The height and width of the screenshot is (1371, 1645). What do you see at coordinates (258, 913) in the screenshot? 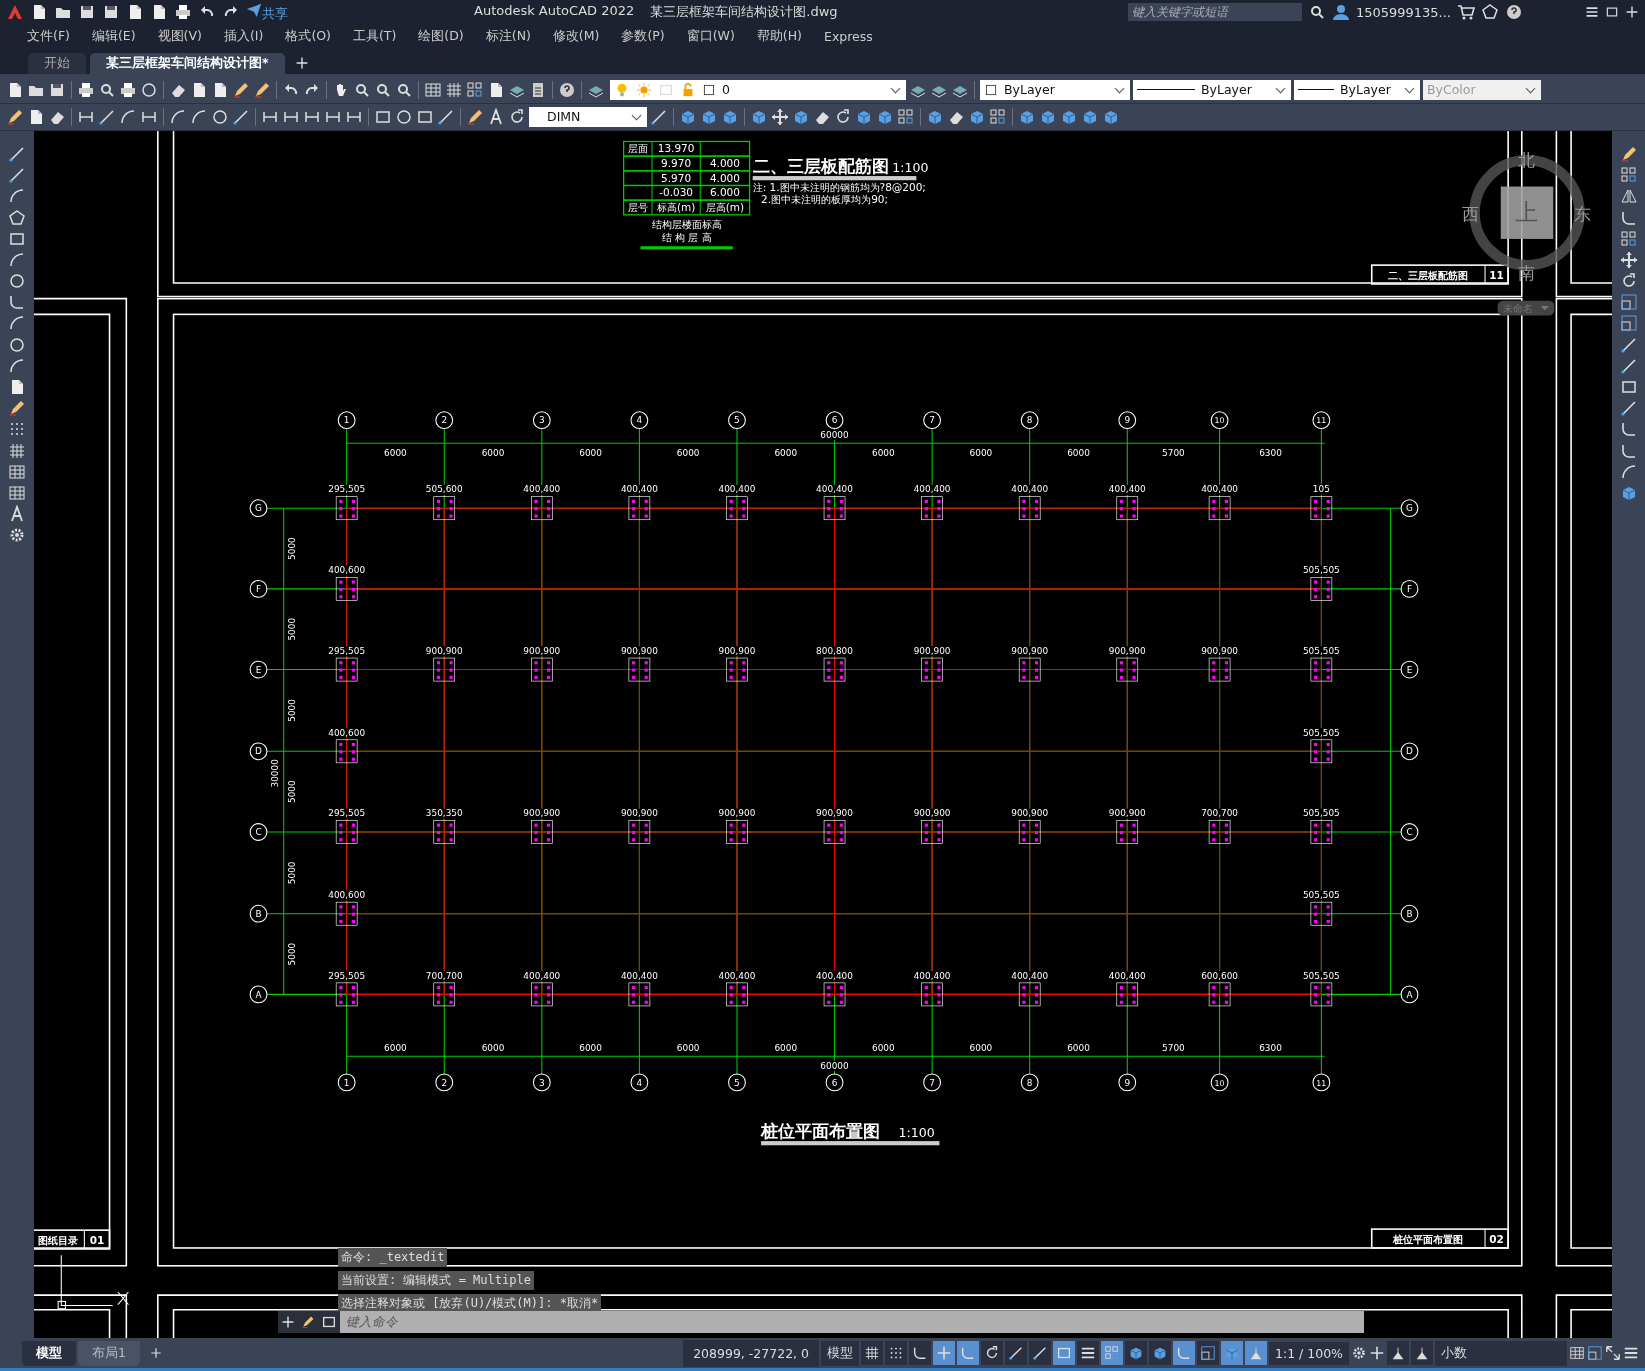
I see `axis-label: B` at bounding box center [258, 913].